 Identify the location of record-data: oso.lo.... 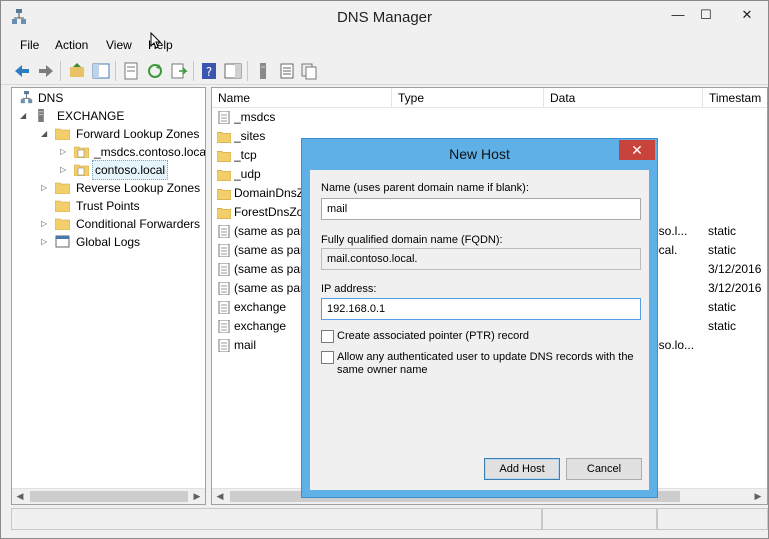
(673, 345).